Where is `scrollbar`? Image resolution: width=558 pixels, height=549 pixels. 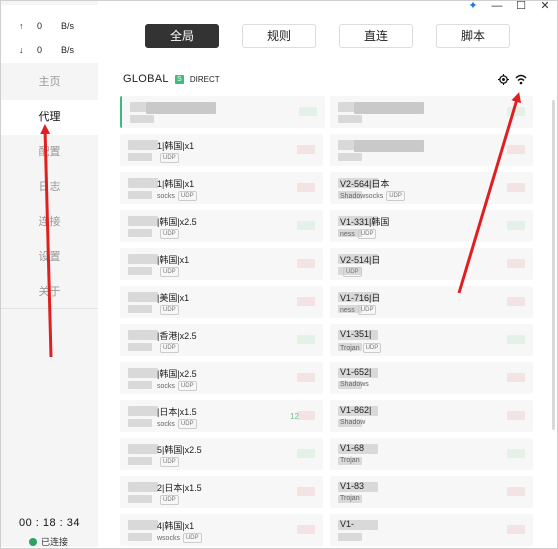
scrollbar is located at coordinates (553, 265).